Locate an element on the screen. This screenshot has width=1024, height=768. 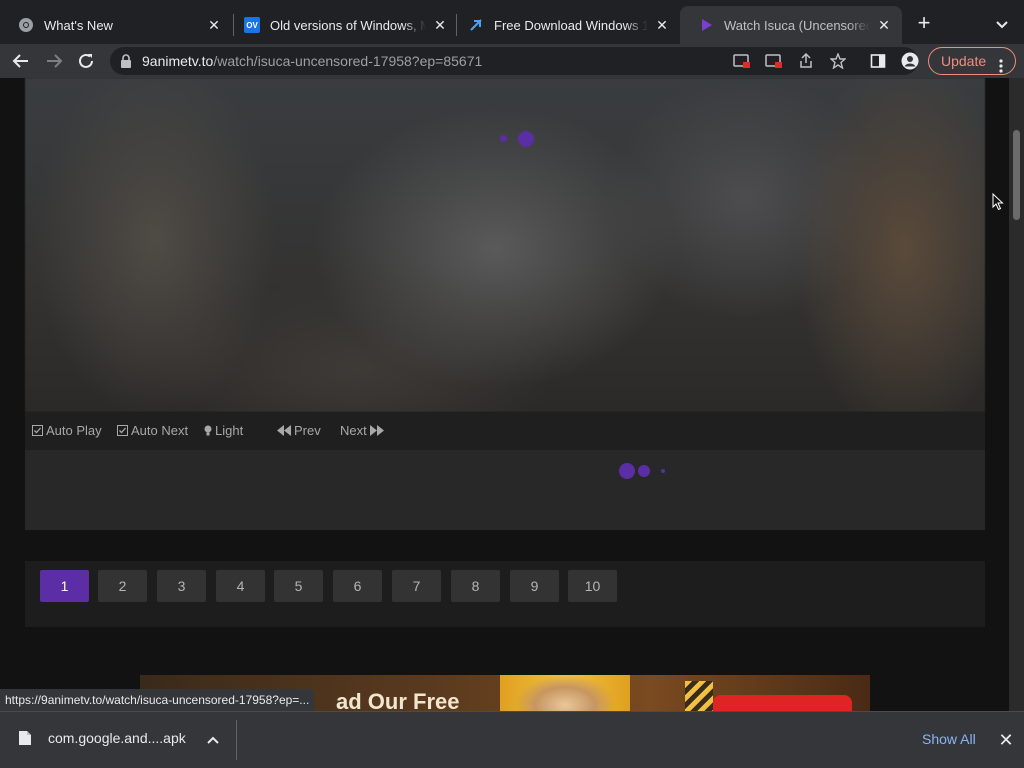
update-button: Update is located at coordinates (972, 61).